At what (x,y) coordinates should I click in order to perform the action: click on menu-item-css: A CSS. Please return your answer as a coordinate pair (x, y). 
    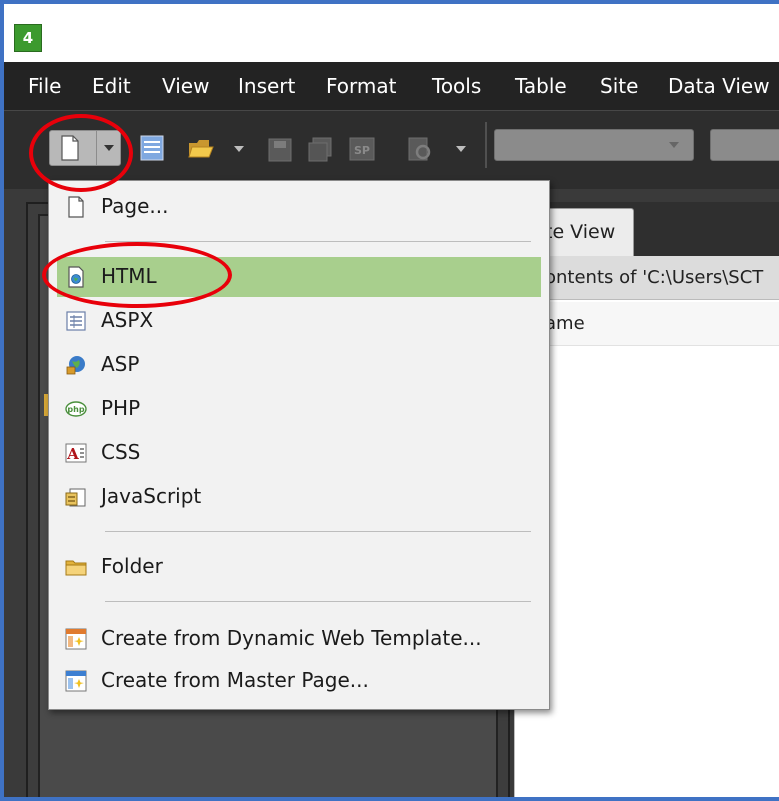
    Looking at the image, I should click on (299, 453).